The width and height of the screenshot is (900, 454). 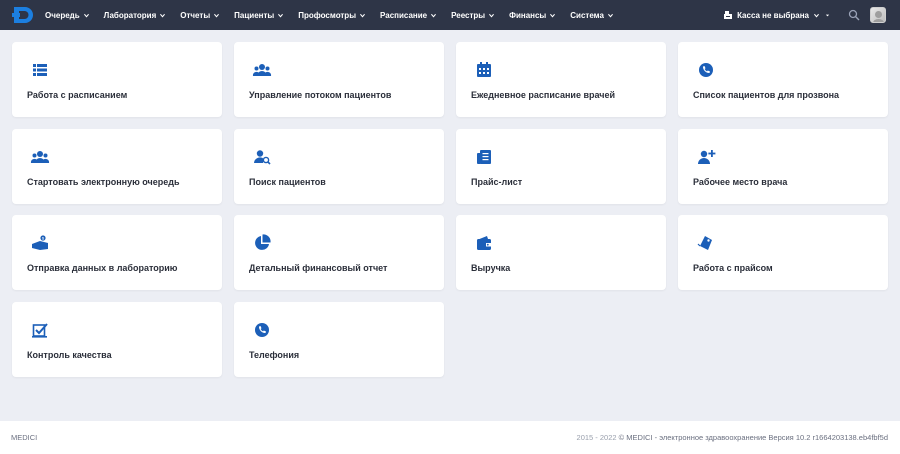 What do you see at coordinates (561, 252) in the screenshot?
I see `card-revenue: Выручка` at bounding box center [561, 252].